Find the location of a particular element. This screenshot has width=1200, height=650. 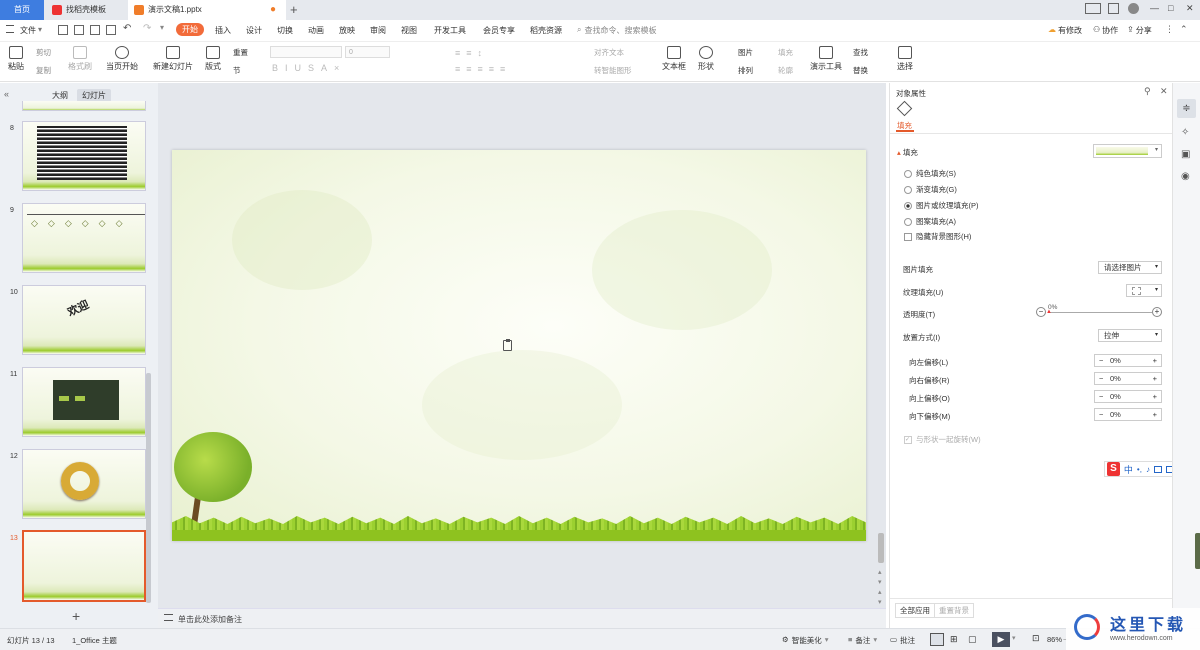

placement-select: 拉伸 ▾ is located at coordinates (1130, 335).